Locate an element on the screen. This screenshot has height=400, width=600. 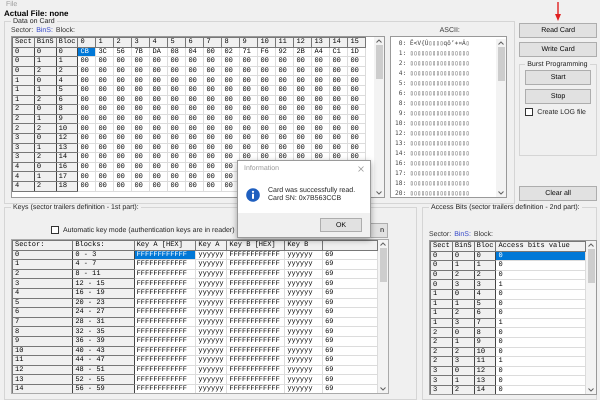
arrow-icon is located at coordinates (558, 11).